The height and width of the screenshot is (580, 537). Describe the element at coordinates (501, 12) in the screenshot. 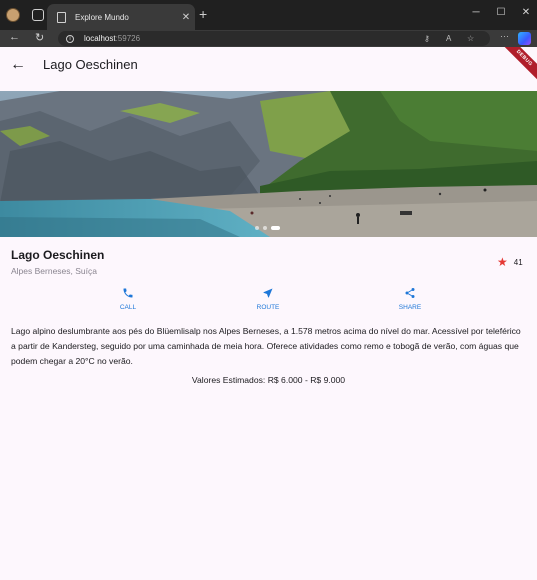

I see `maximize-icon: ☐` at that location.